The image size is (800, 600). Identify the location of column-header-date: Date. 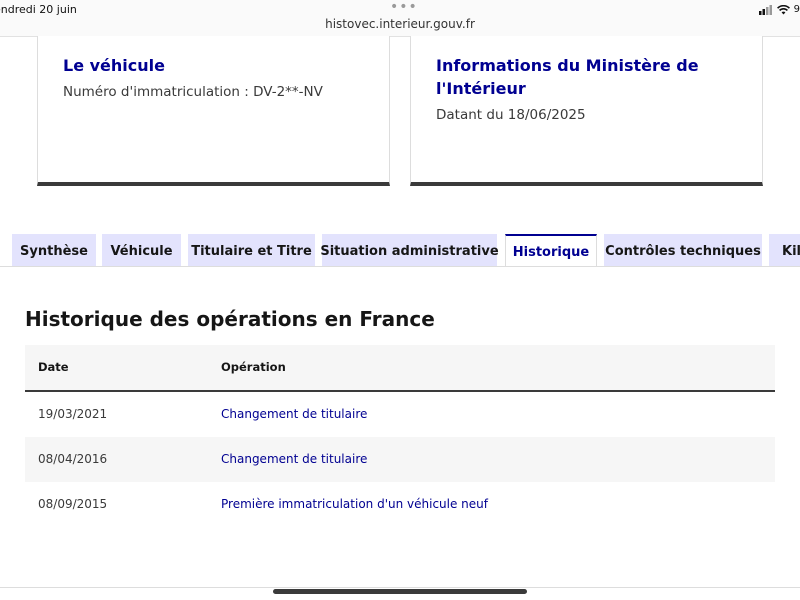
(53, 367).